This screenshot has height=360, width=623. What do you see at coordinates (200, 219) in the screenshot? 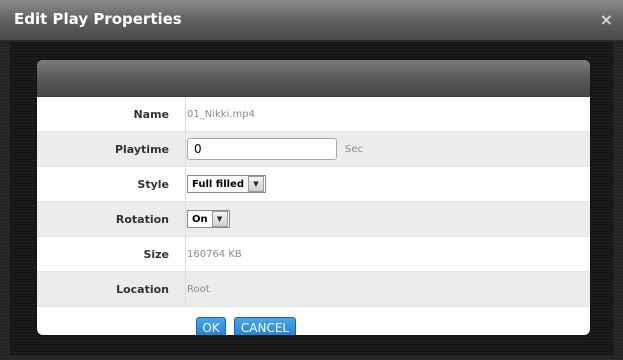
I see `rotation-selected-value: On` at bounding box center [200, 219].